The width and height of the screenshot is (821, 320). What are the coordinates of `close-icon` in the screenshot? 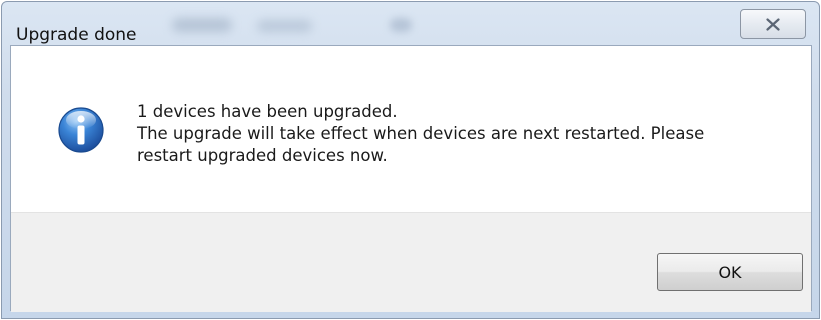 It's located at (773, 24).